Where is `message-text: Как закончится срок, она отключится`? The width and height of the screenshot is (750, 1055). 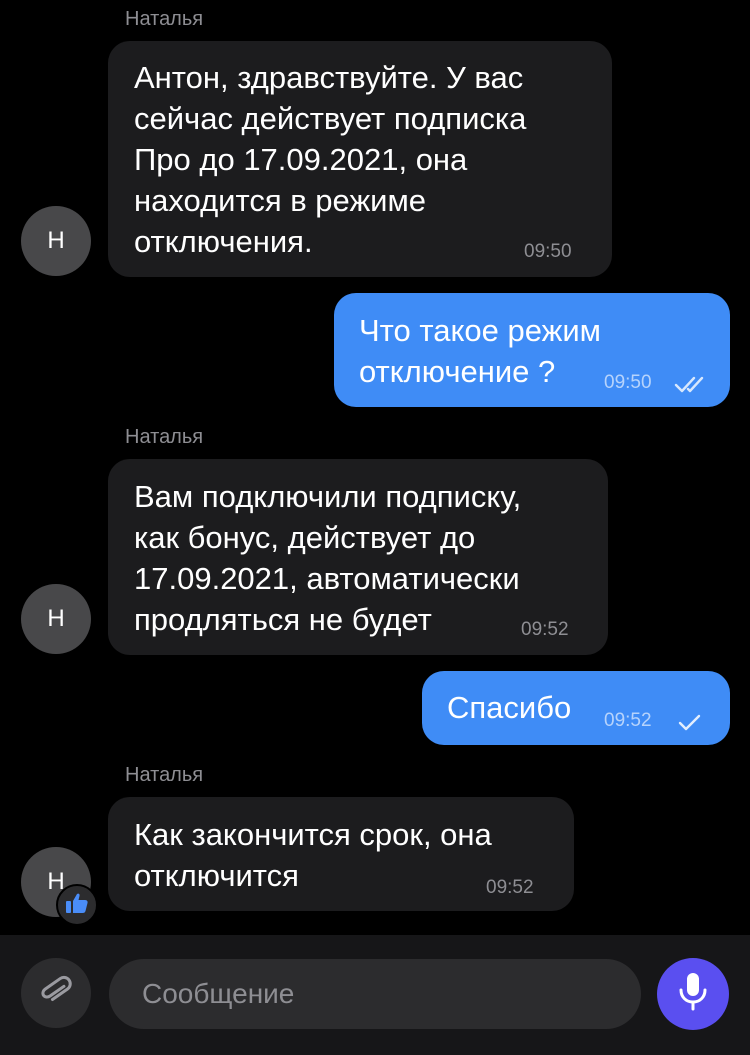 message-text: Как закончится срок, она отключится is located at coordinates (313, 855).